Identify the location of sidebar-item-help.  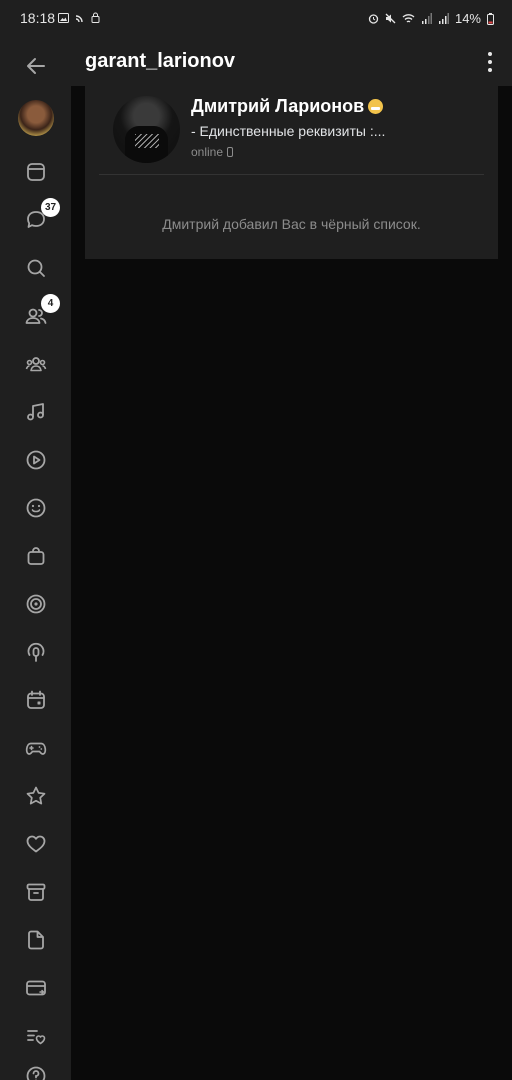
(36, 1071).